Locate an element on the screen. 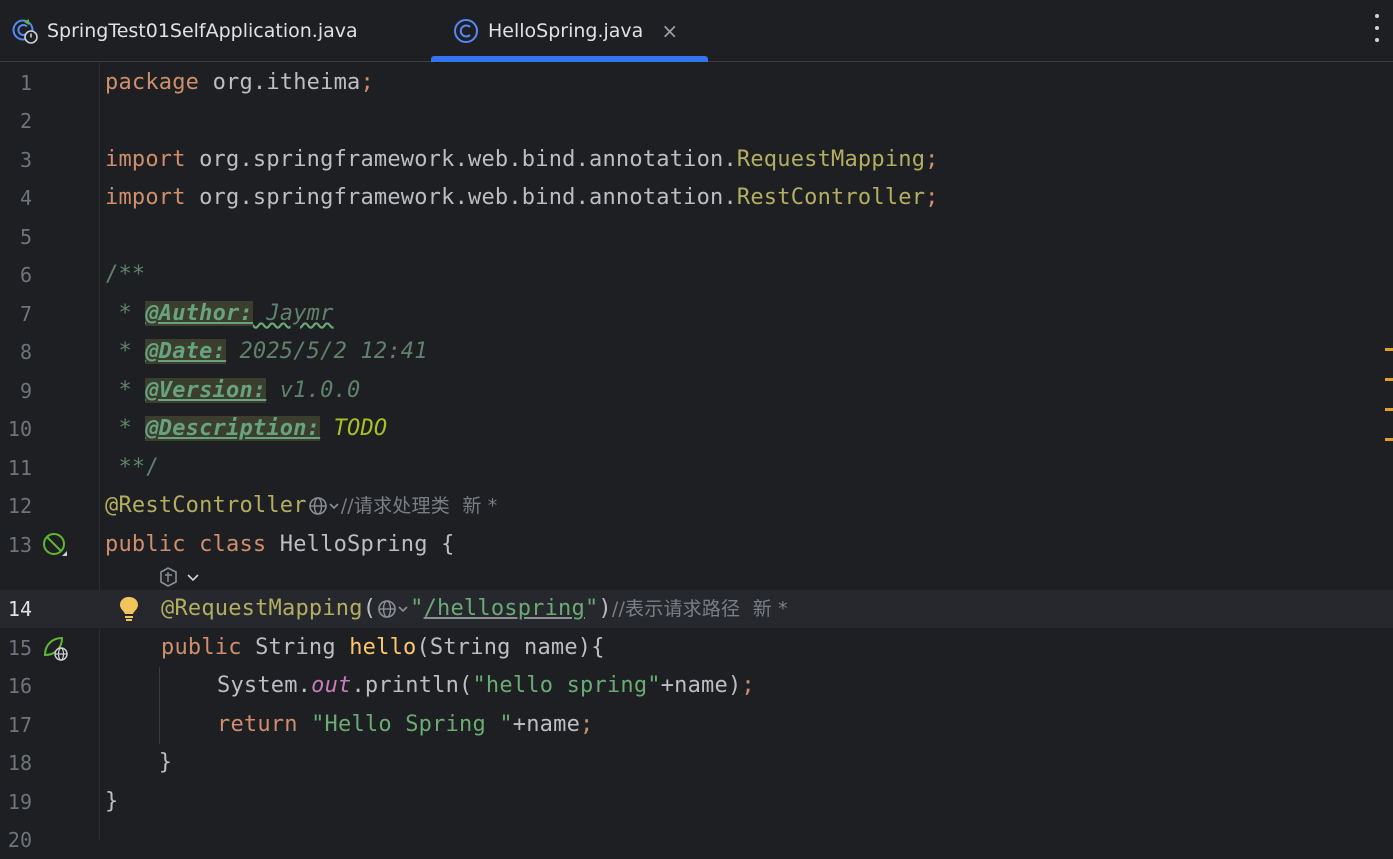 The image size is (1393, 859). tab-hello-spring: HelloSpring.java × is located at coordinates (569, 31).